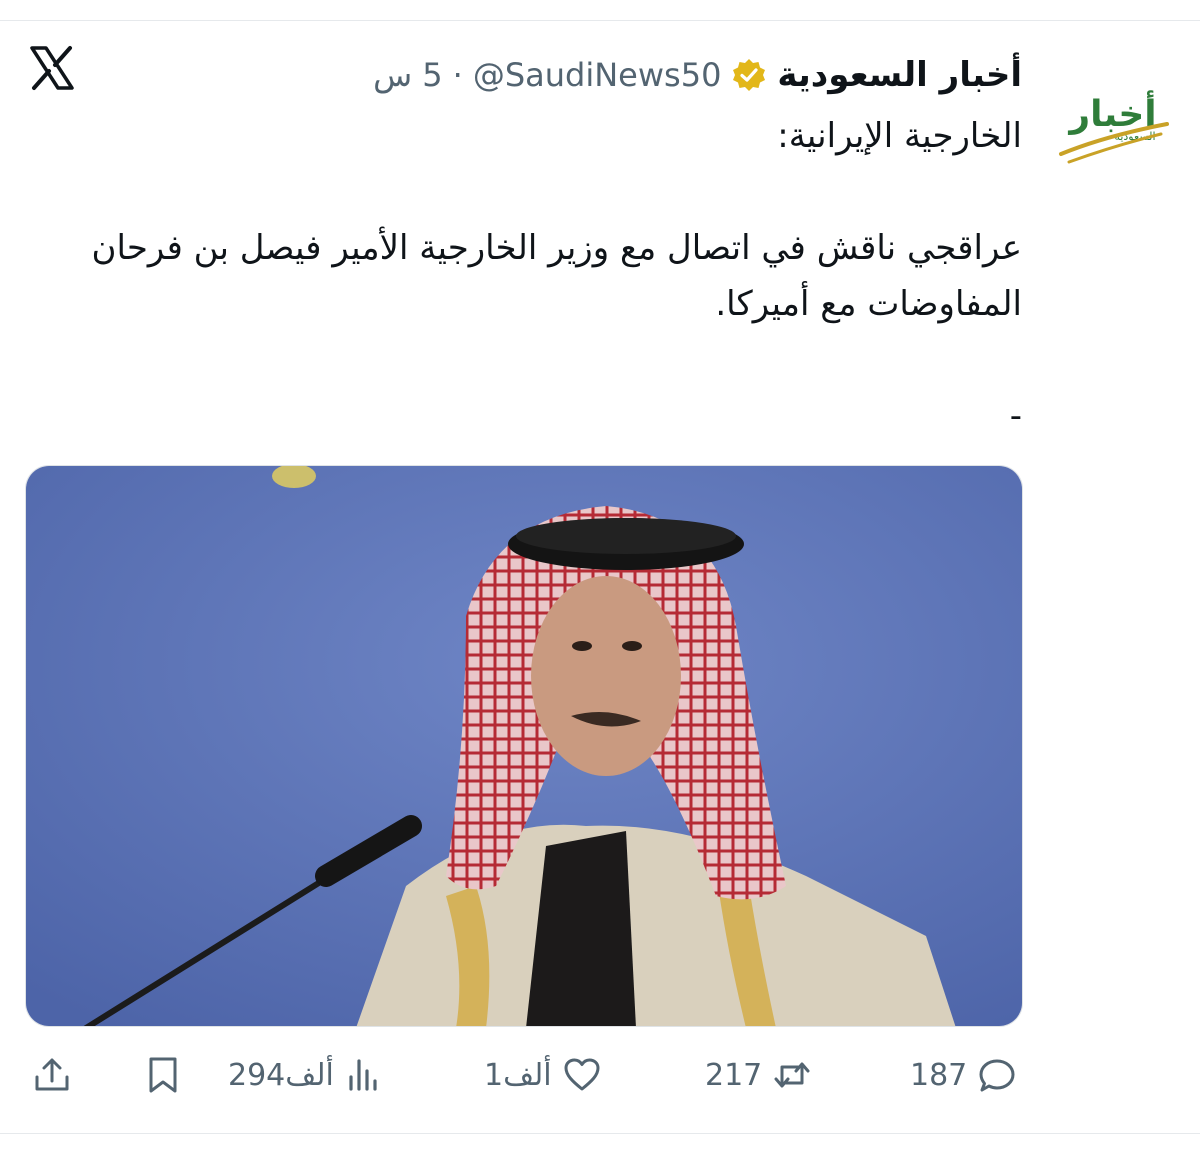  I want to click on tweet-action-bar: 187 217 1ألف 294ألف, so click(600, 1075).